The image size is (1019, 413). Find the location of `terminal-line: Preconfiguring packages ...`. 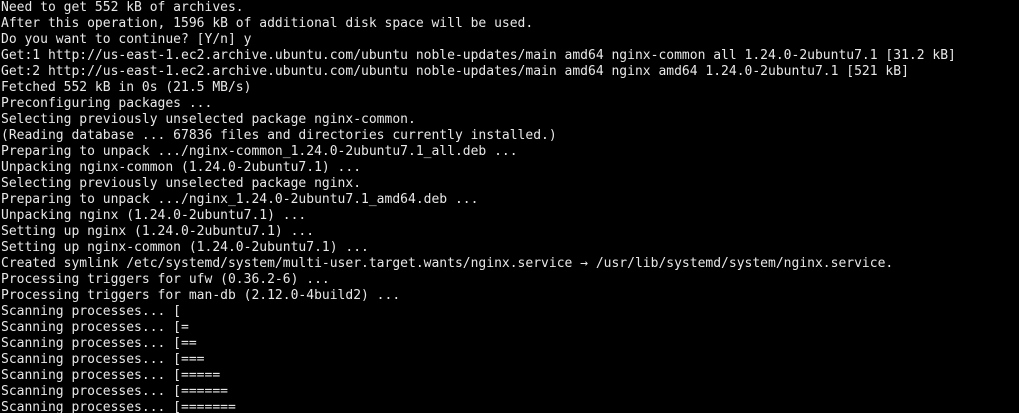

terminal-line: Preconfiguring packages ... is located at coordinates (107, 103).